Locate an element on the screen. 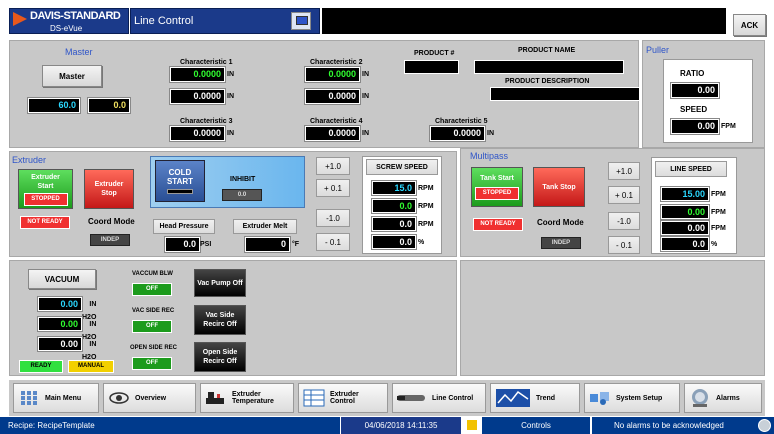 This screenshot has height=434, width=774. line-dec-01-button: - 0.1 is located at coordinates (624, 245).